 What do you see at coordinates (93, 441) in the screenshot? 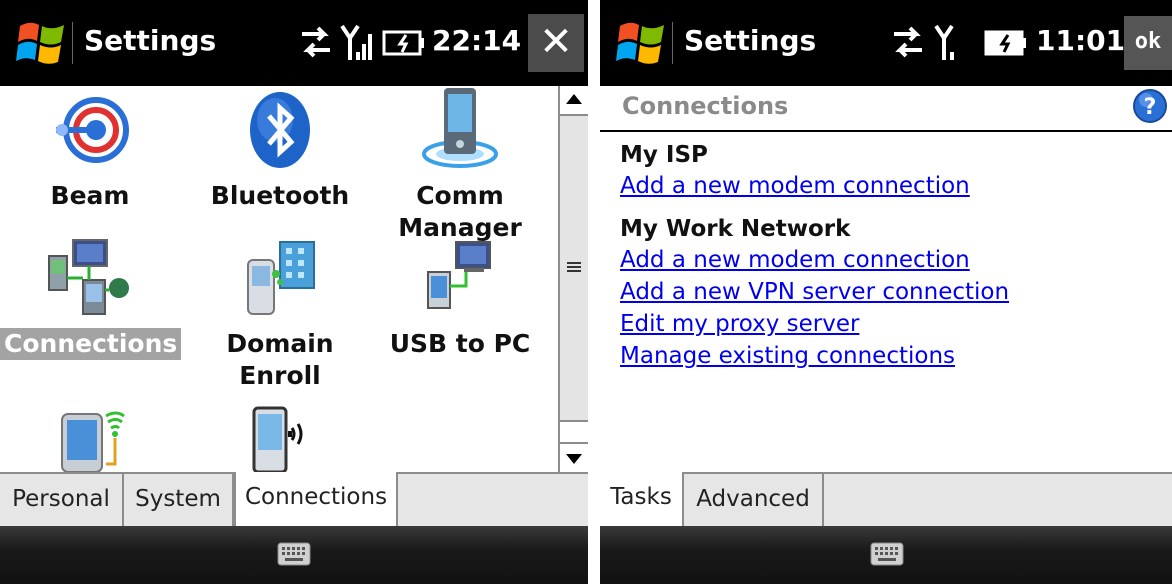
I see `wireless-device-icon` at bounding box center [93, 441].